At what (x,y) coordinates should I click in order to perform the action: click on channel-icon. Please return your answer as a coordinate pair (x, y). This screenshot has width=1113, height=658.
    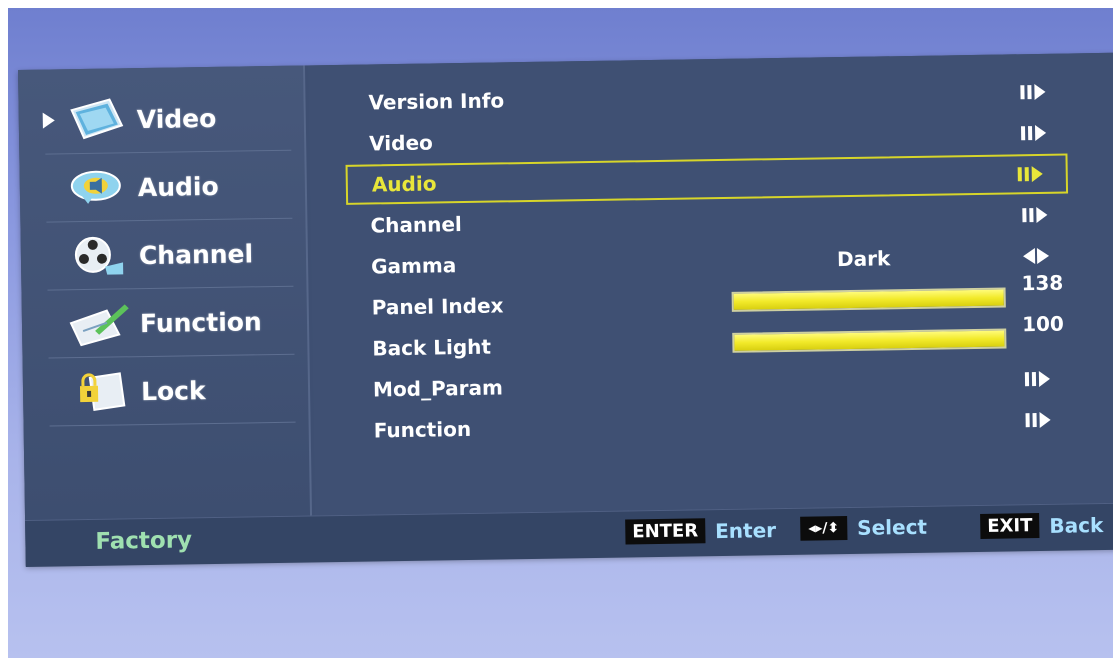
    Looking at the image, I should click on (99, 255).